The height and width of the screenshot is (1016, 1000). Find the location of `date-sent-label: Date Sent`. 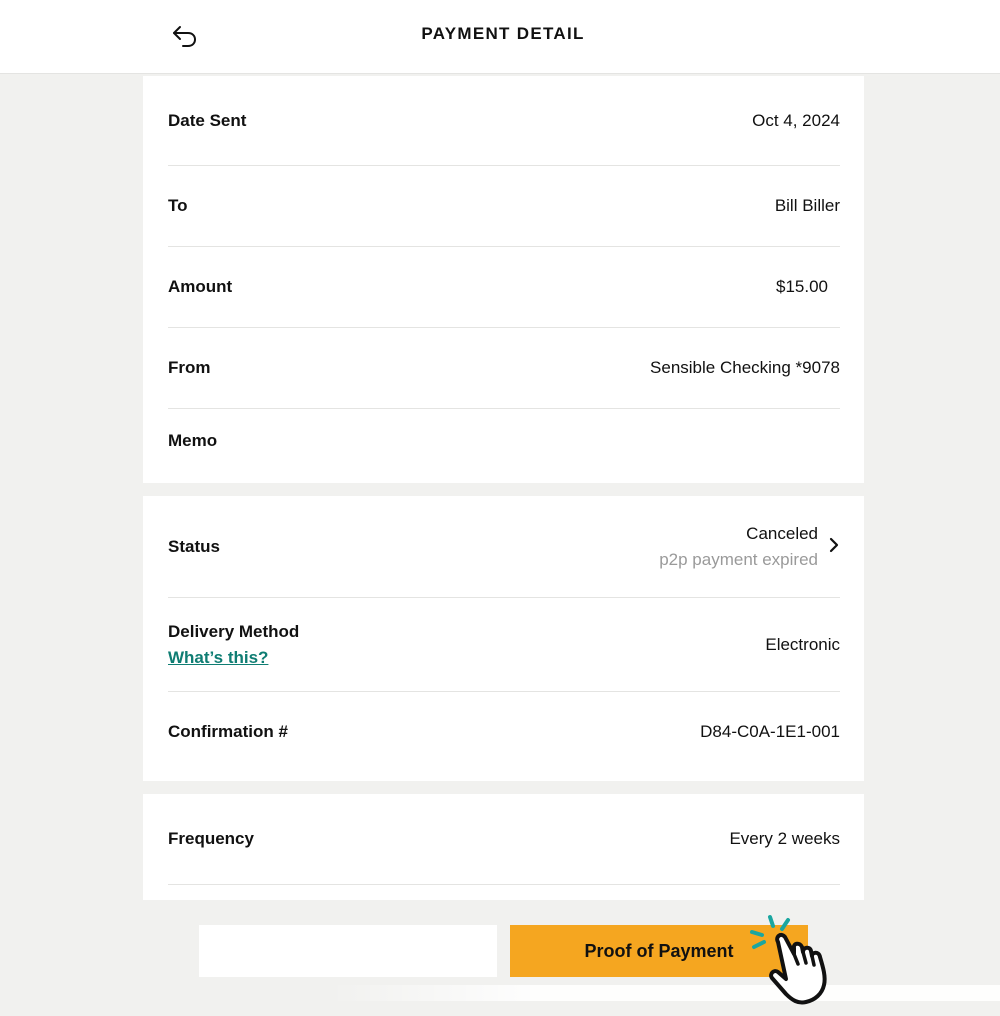

date-sent-label: Date Sent is located at coordinates (207, 120).